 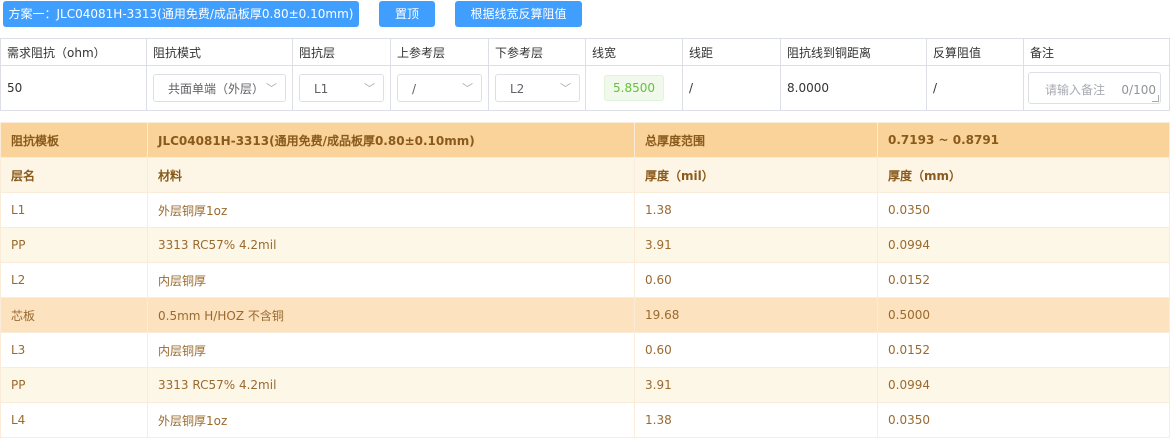 I want to click on col-lower-ref: 下参考层, so click(x=537, y=52).